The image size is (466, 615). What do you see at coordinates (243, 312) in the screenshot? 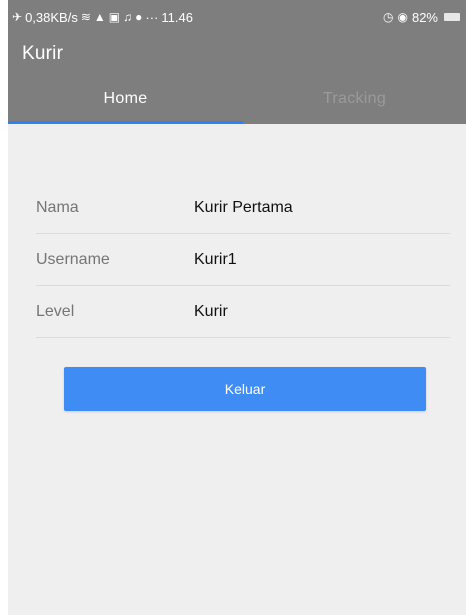
I see `profile-row-level: Level Kurir` at bounding box center [243, 312].